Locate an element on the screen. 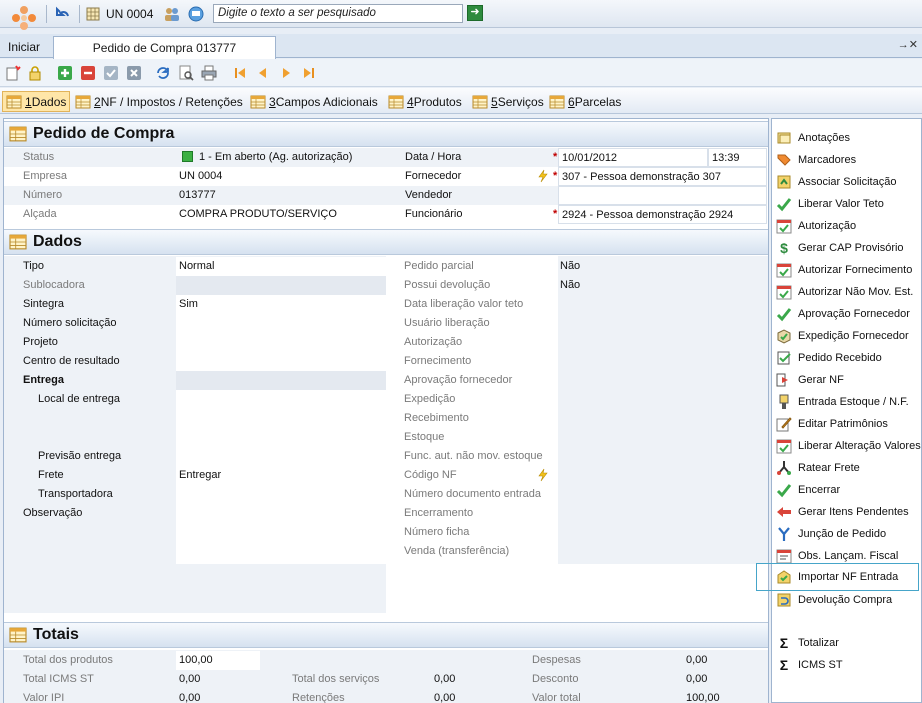 The image size is (922, 703). next-record-button is located at coordinates (286, 73).